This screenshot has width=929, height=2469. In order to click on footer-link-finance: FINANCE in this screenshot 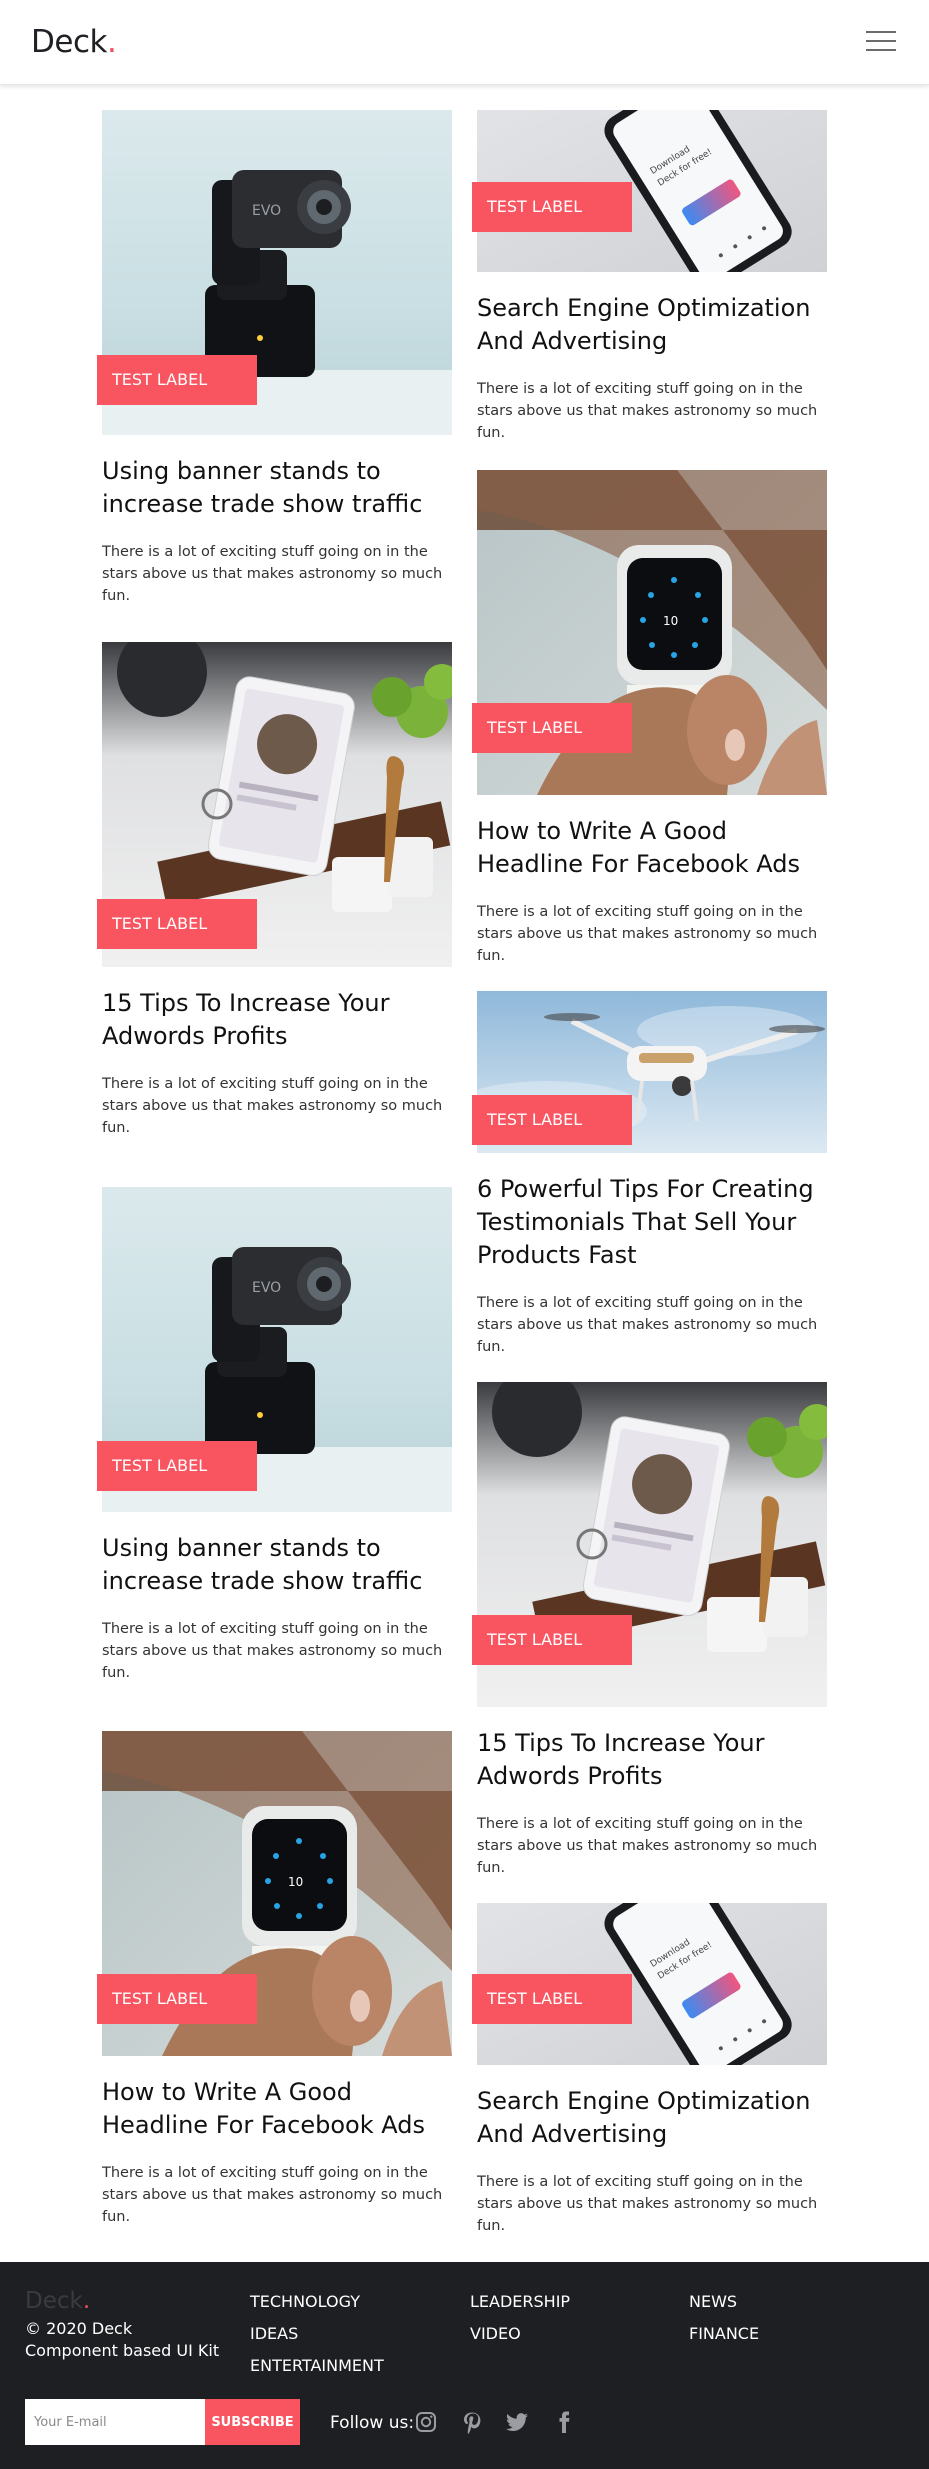, I will do `click(724, 2333)`.